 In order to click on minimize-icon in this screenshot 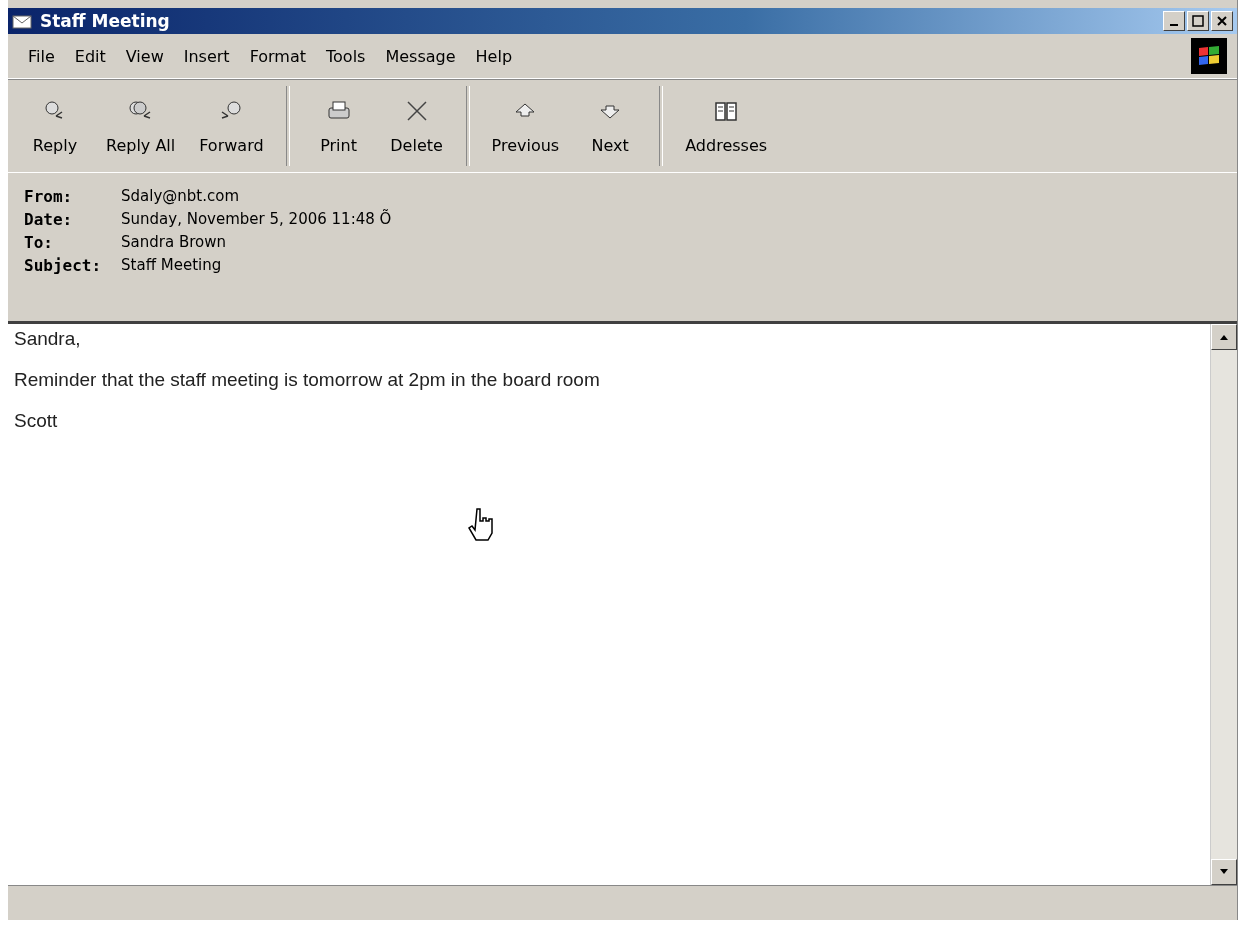, I will do `click(1174, 25)`.